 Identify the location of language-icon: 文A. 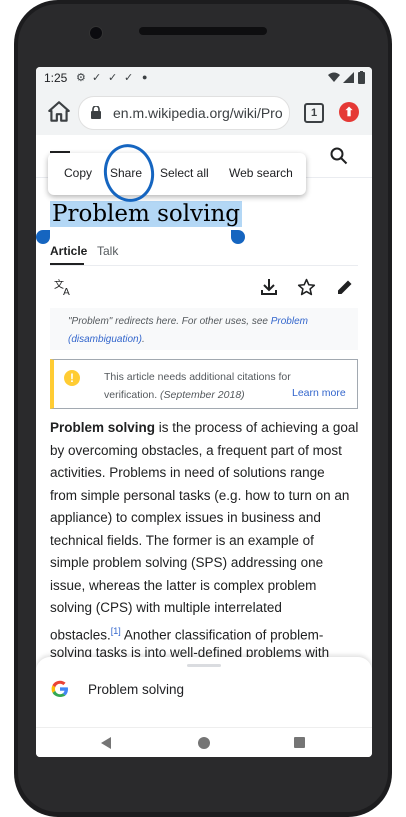
(64, 287).